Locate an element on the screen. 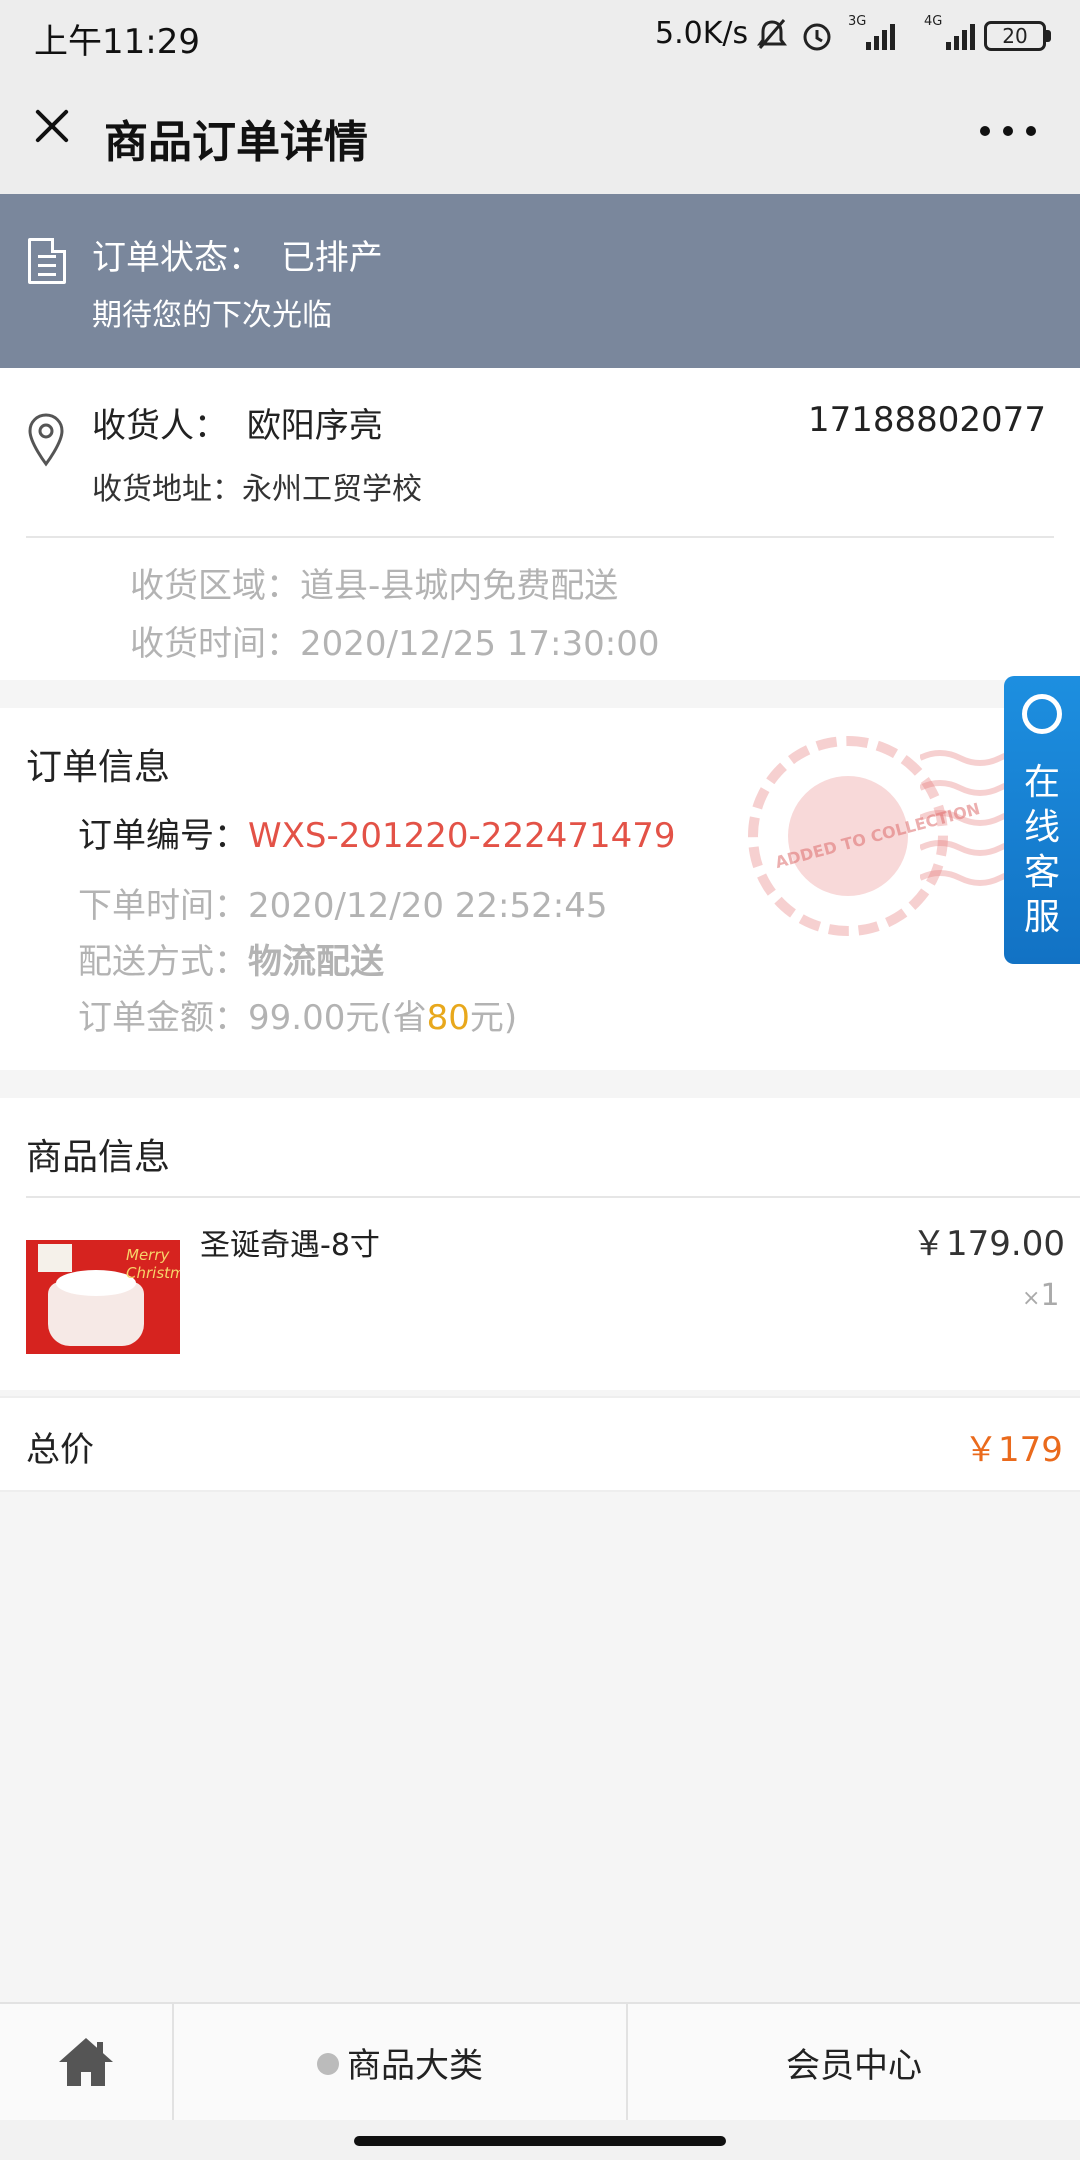 The height and width of the screenshot is (2160, 1080). goods-price: ￥179.00 is located at coordinates (988, 1244).